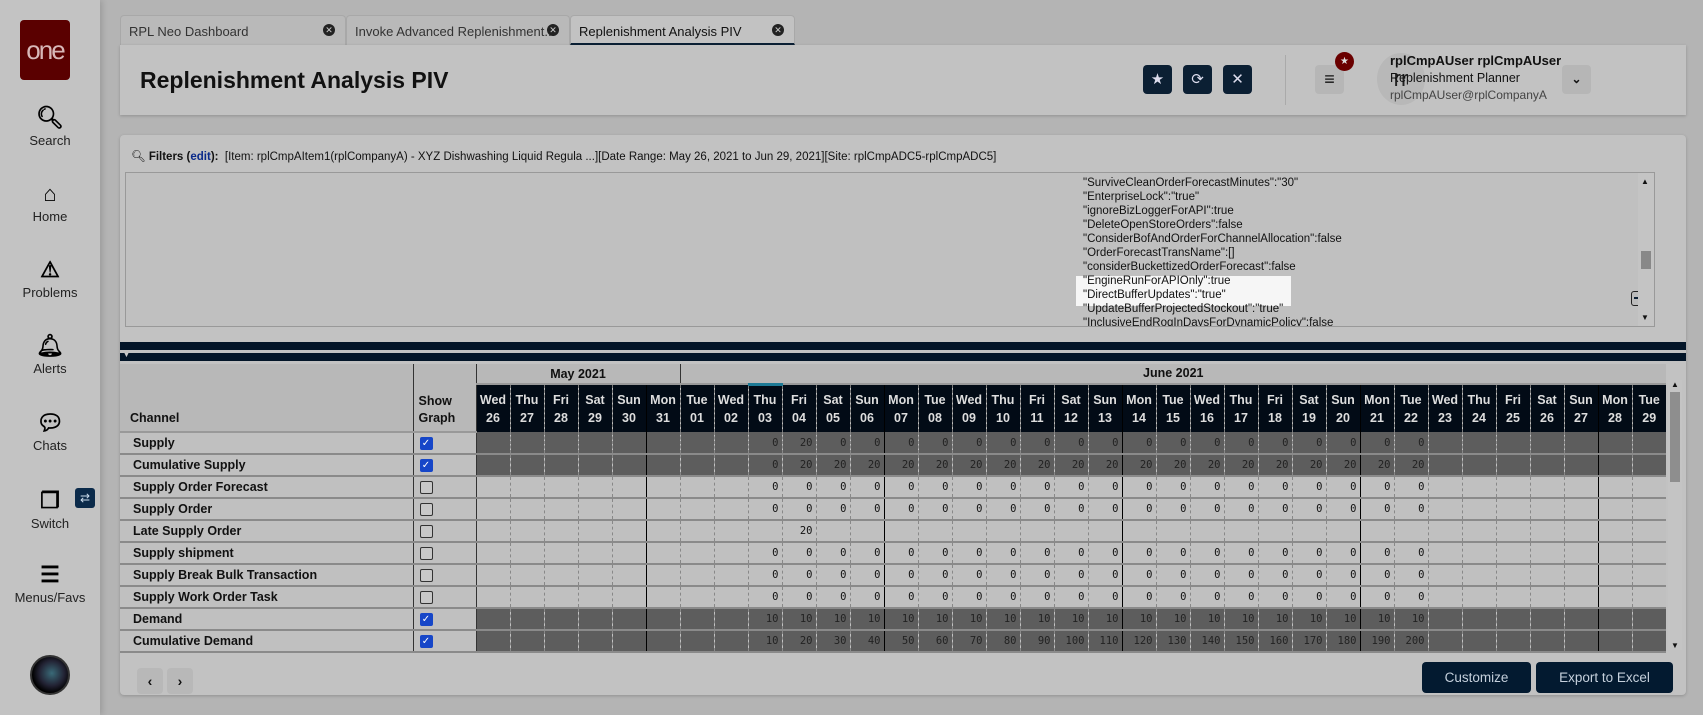 The image size is (1703, 715). Describe the element at coordinates (50, 202) in the screenshot. I see `sidebar-item-home: ⌂ Home` at that location.